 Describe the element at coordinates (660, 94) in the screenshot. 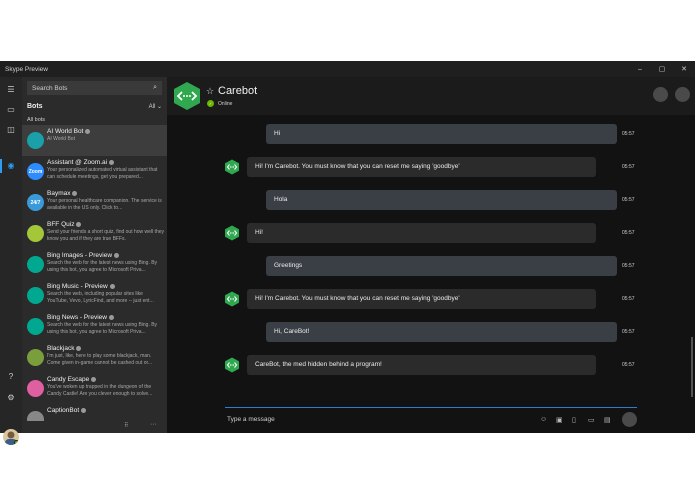

I see `video-call-button` at that location.